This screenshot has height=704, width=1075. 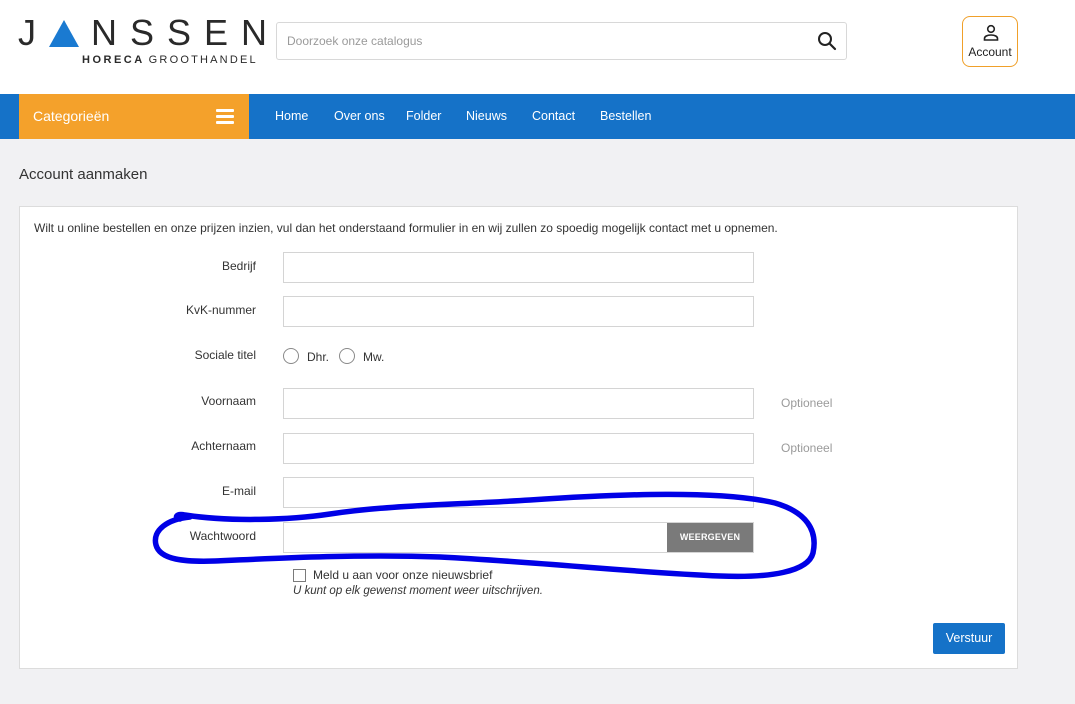 I want to click on kvk-label: KvK-nummer, so click(x=220, y=310).